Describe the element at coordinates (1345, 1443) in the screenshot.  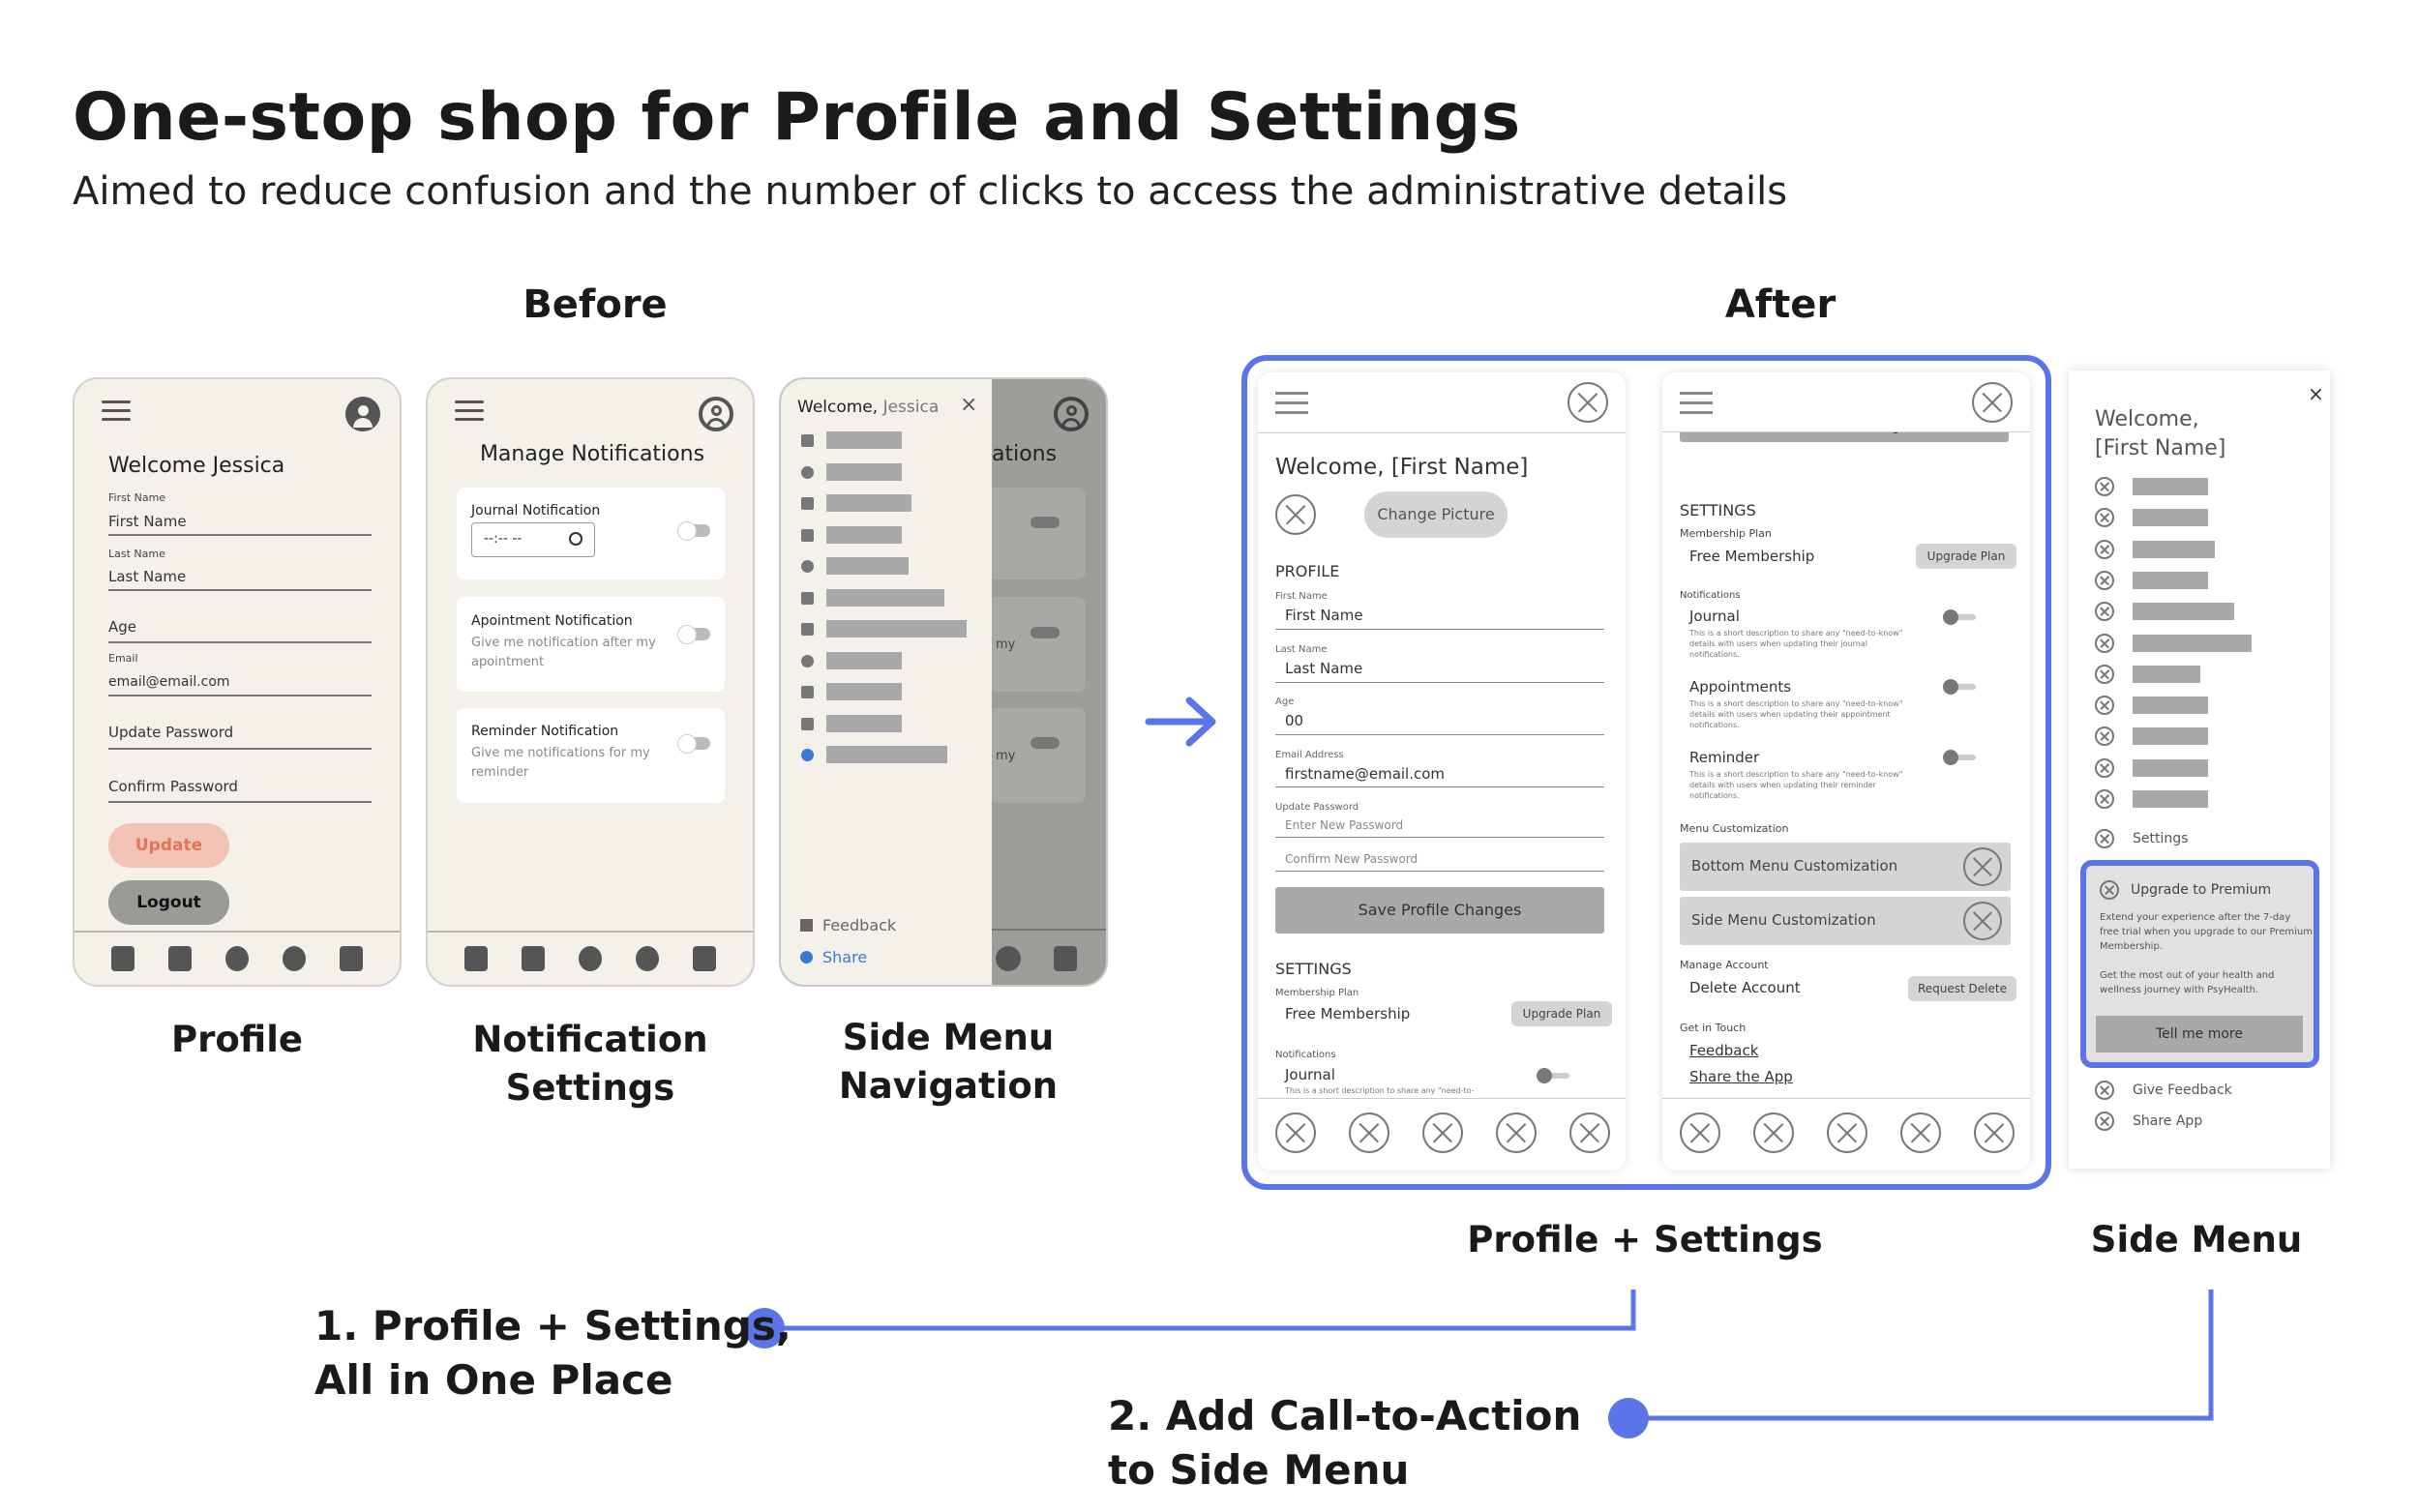
I see `takeaway-2: 2. Add Call-to-Action to Side Menu` at that location.